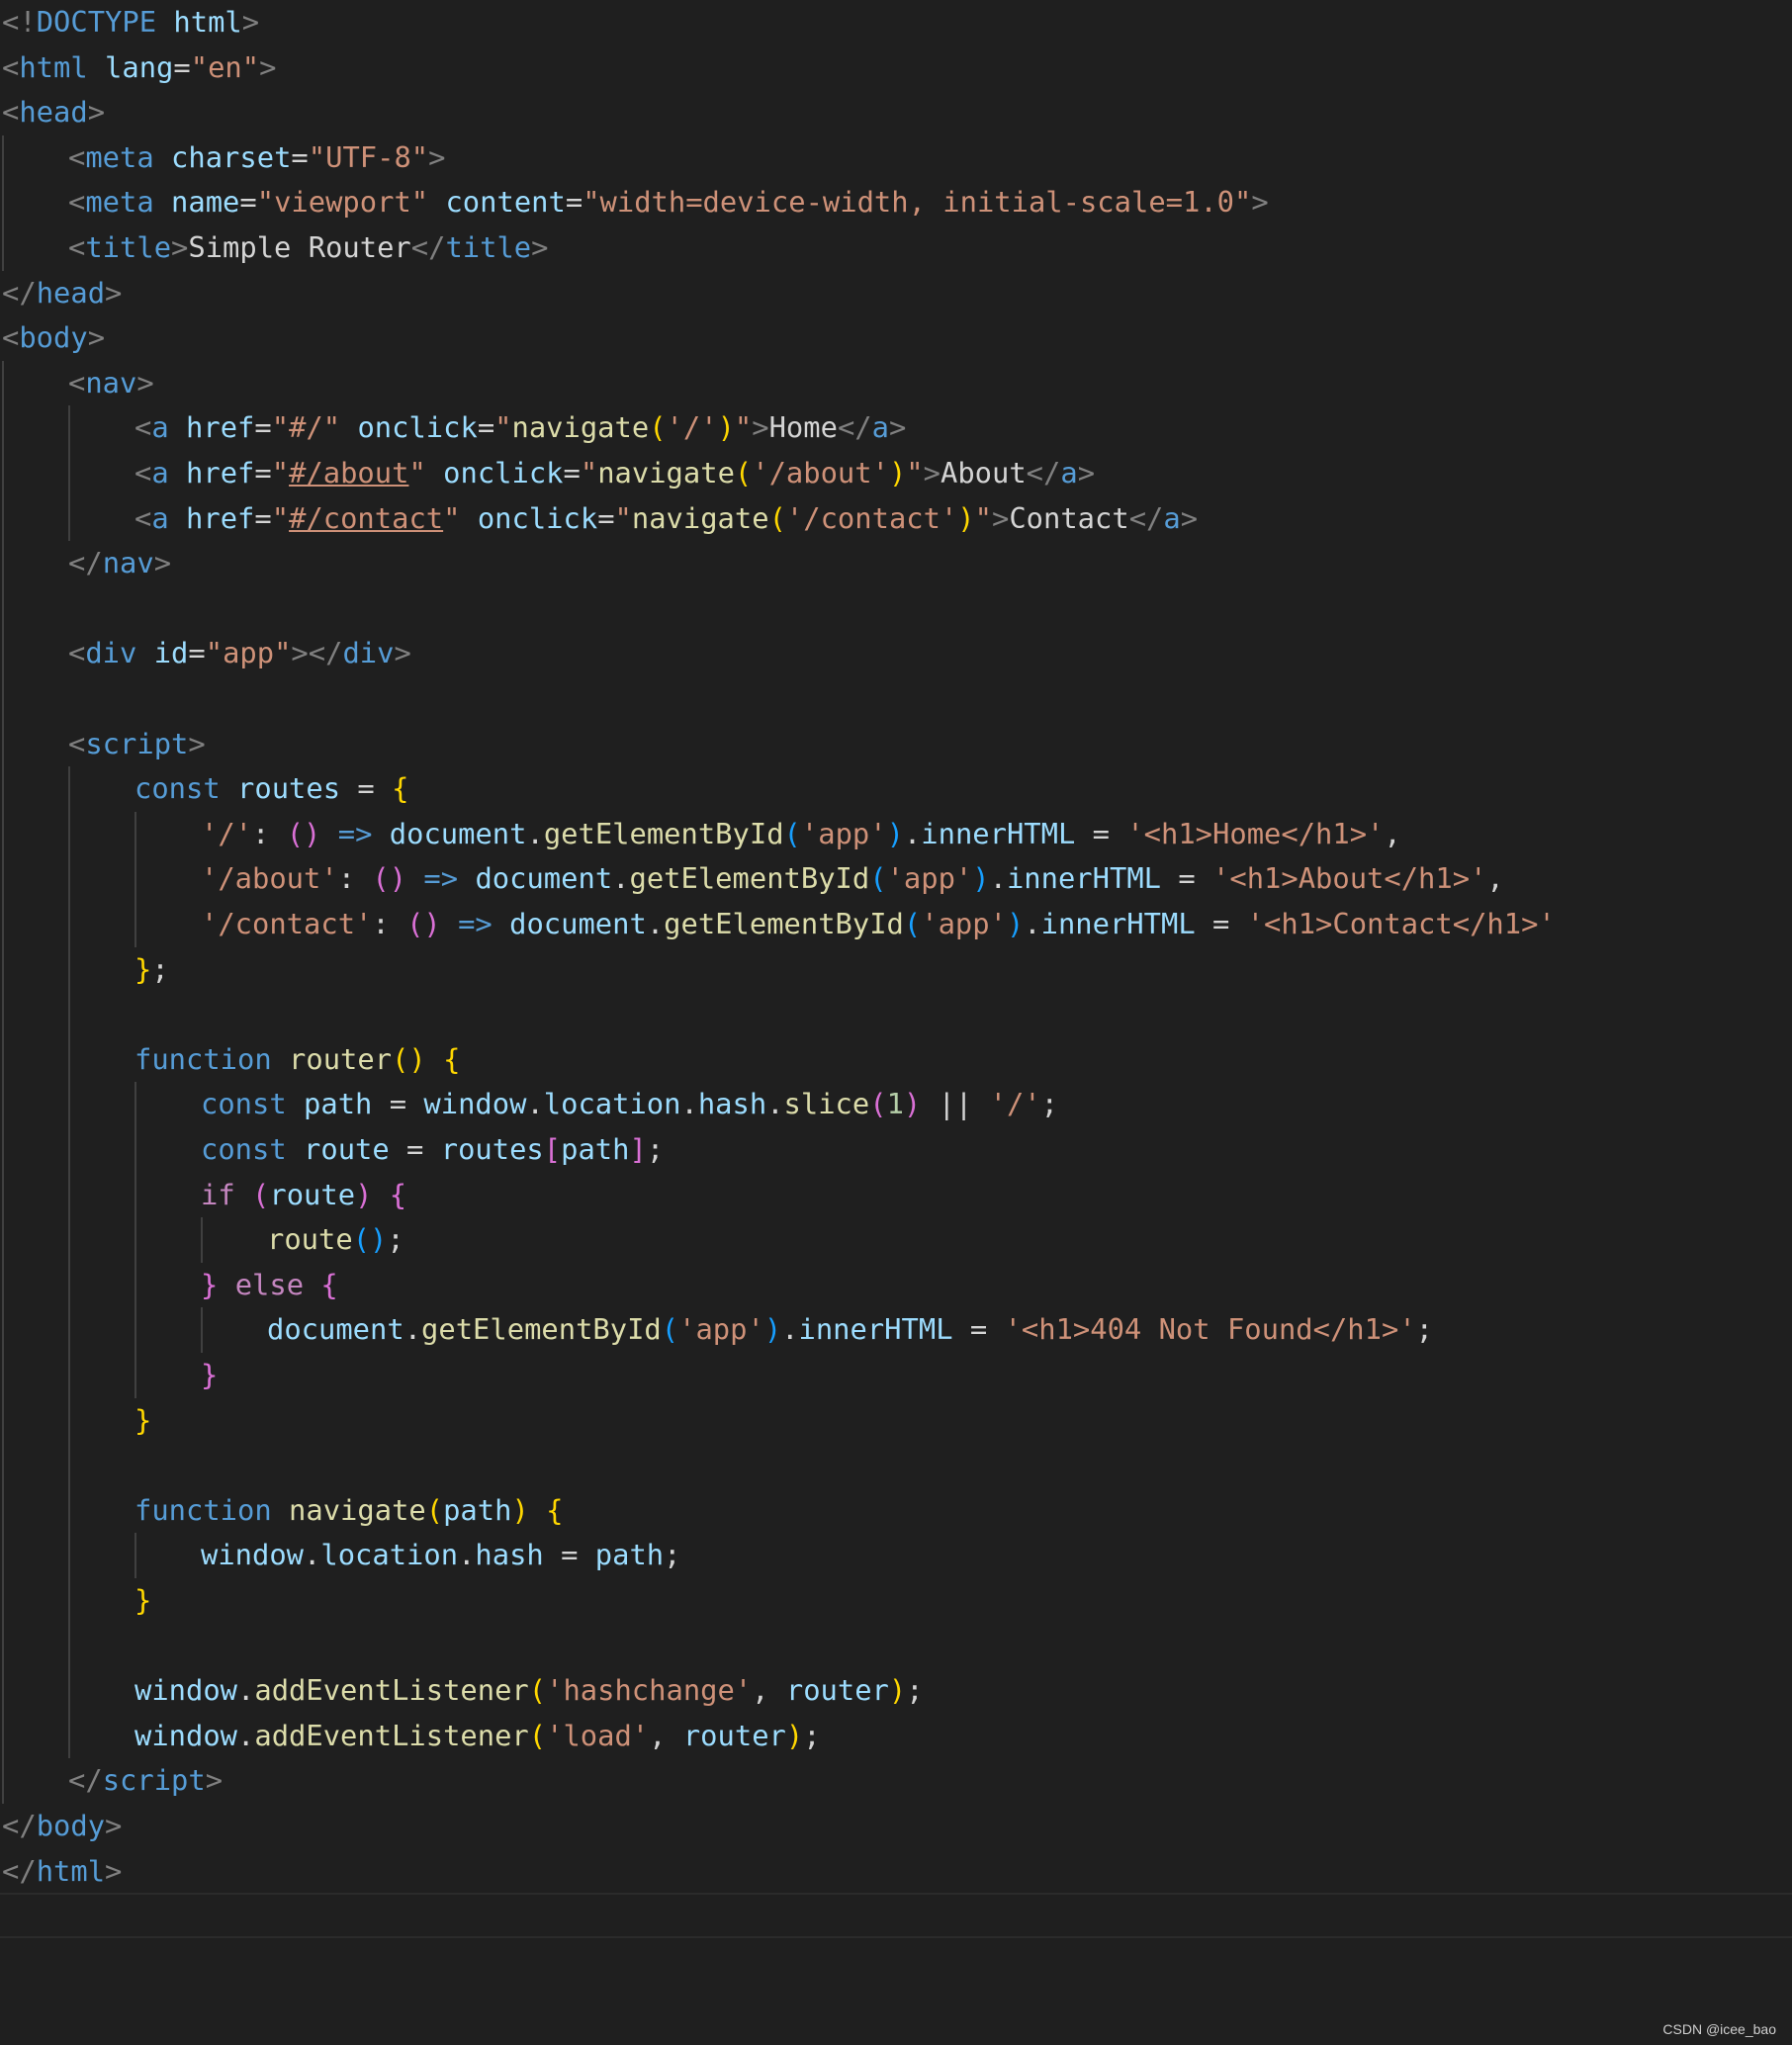 The height and width of the screenshot is (2045, 1792). What do you see at coordinates (227, 833) in the screenshot?
I see `code-token: '/'` at bounding box center [227, 833].